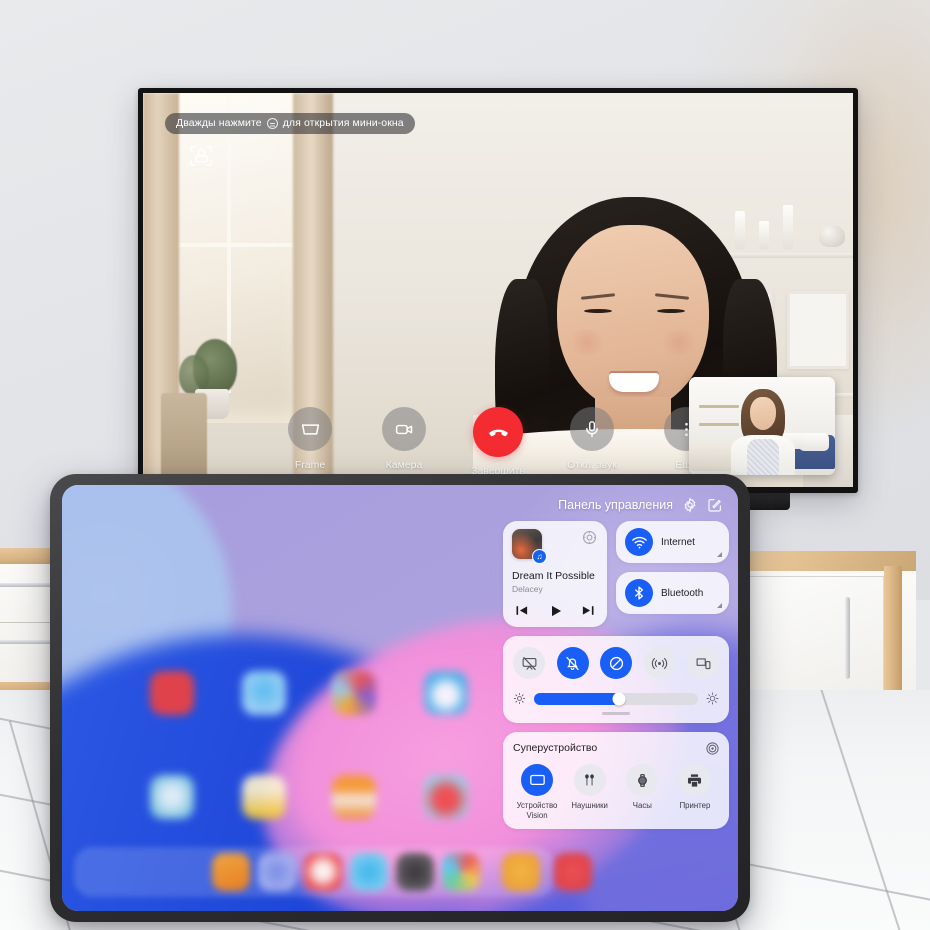  I want to click on app-icon-health, so click(446, 797).